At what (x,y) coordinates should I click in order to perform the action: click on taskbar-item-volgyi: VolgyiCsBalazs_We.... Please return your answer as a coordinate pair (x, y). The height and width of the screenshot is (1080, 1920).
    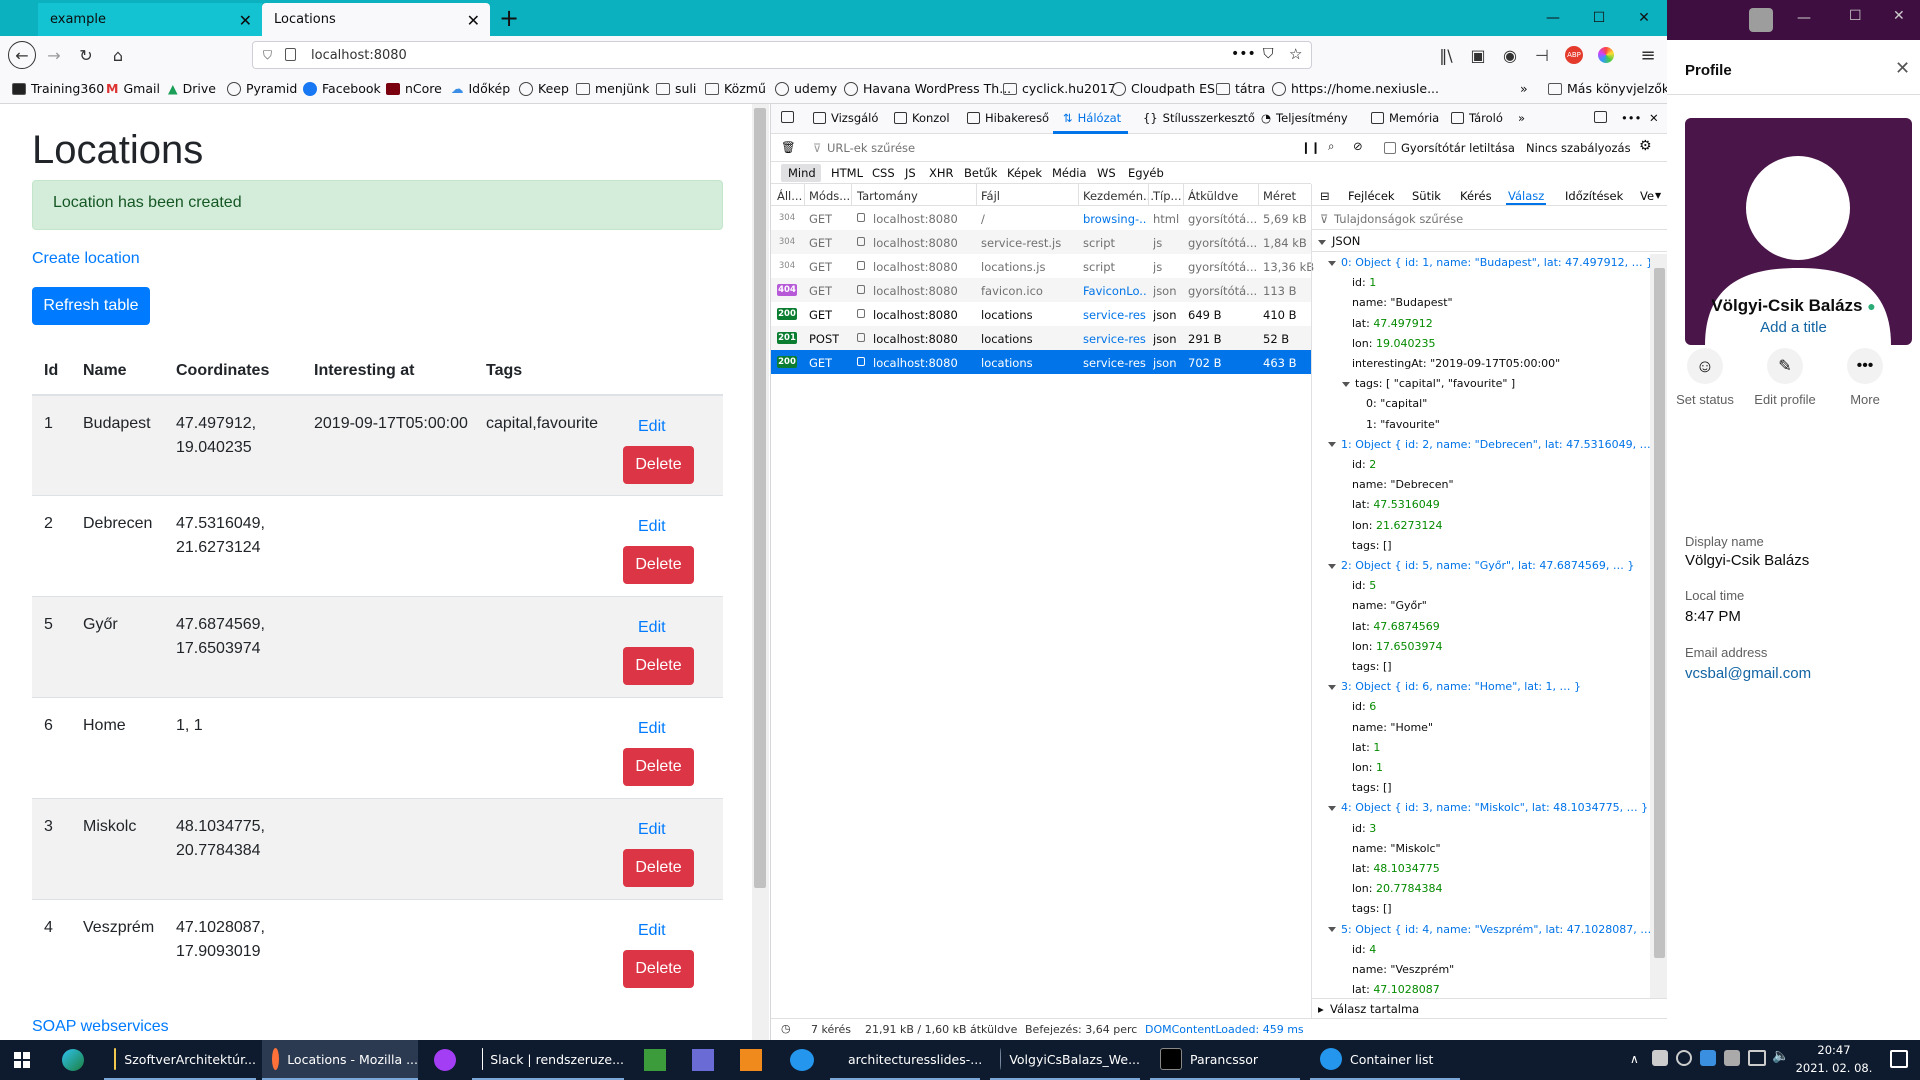
    Looking at the image, I should click on (1065, 1060).